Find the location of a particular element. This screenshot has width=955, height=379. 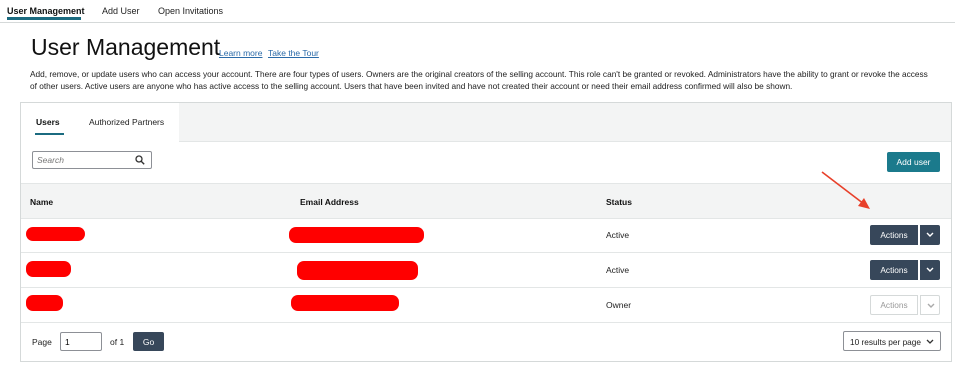

column-header-email: Email Address is located at coordinates (329, 202).